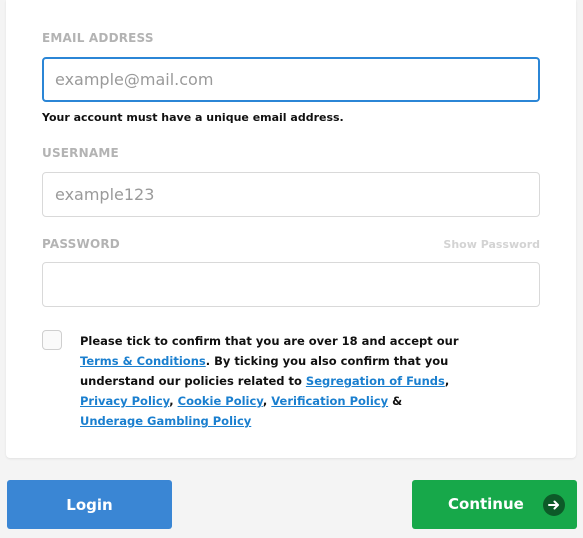 The width and height of the screenshot is (583, 538). What do you see at coordinates (291, 79) in the screenshot?
I see `email-field` at bounding box center [291, 79].